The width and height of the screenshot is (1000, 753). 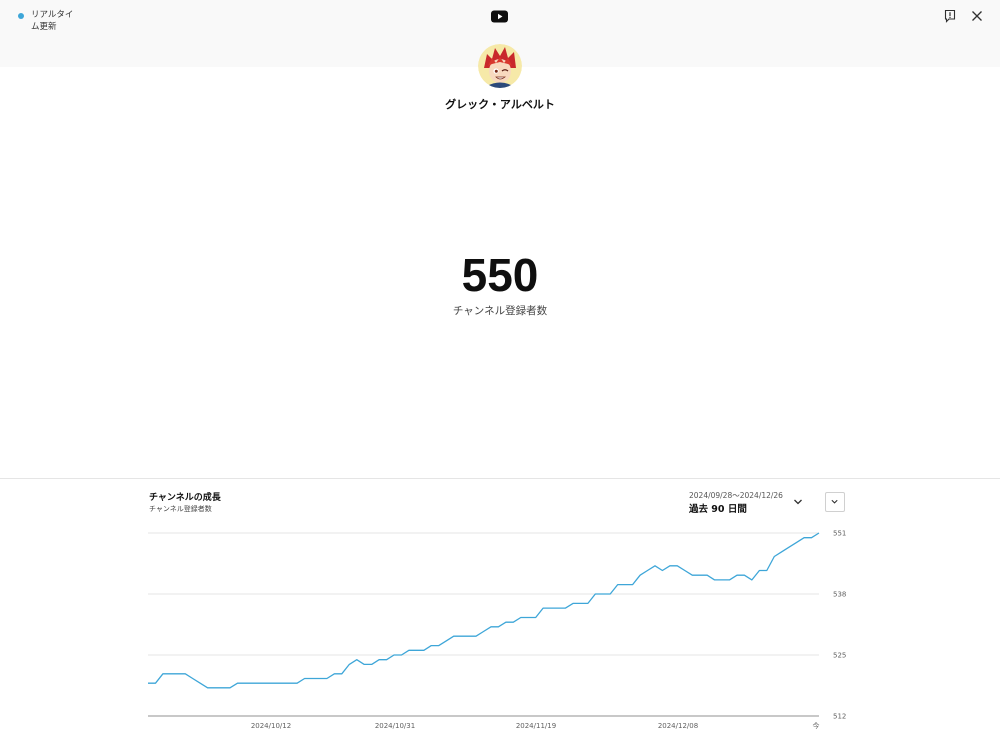 I want to click on x-tick-label: 今, so click(x=816, y=725).